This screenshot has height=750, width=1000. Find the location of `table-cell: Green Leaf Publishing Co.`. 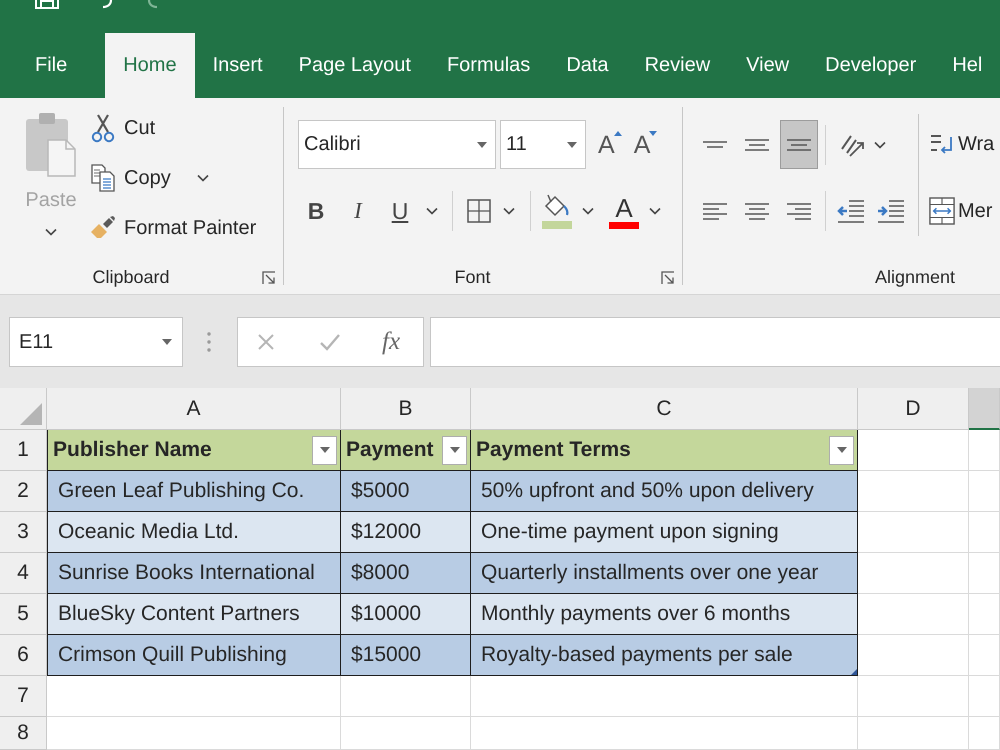

table-cell: Green Leaf Publishing Co. is located at coordinates (194, 491).